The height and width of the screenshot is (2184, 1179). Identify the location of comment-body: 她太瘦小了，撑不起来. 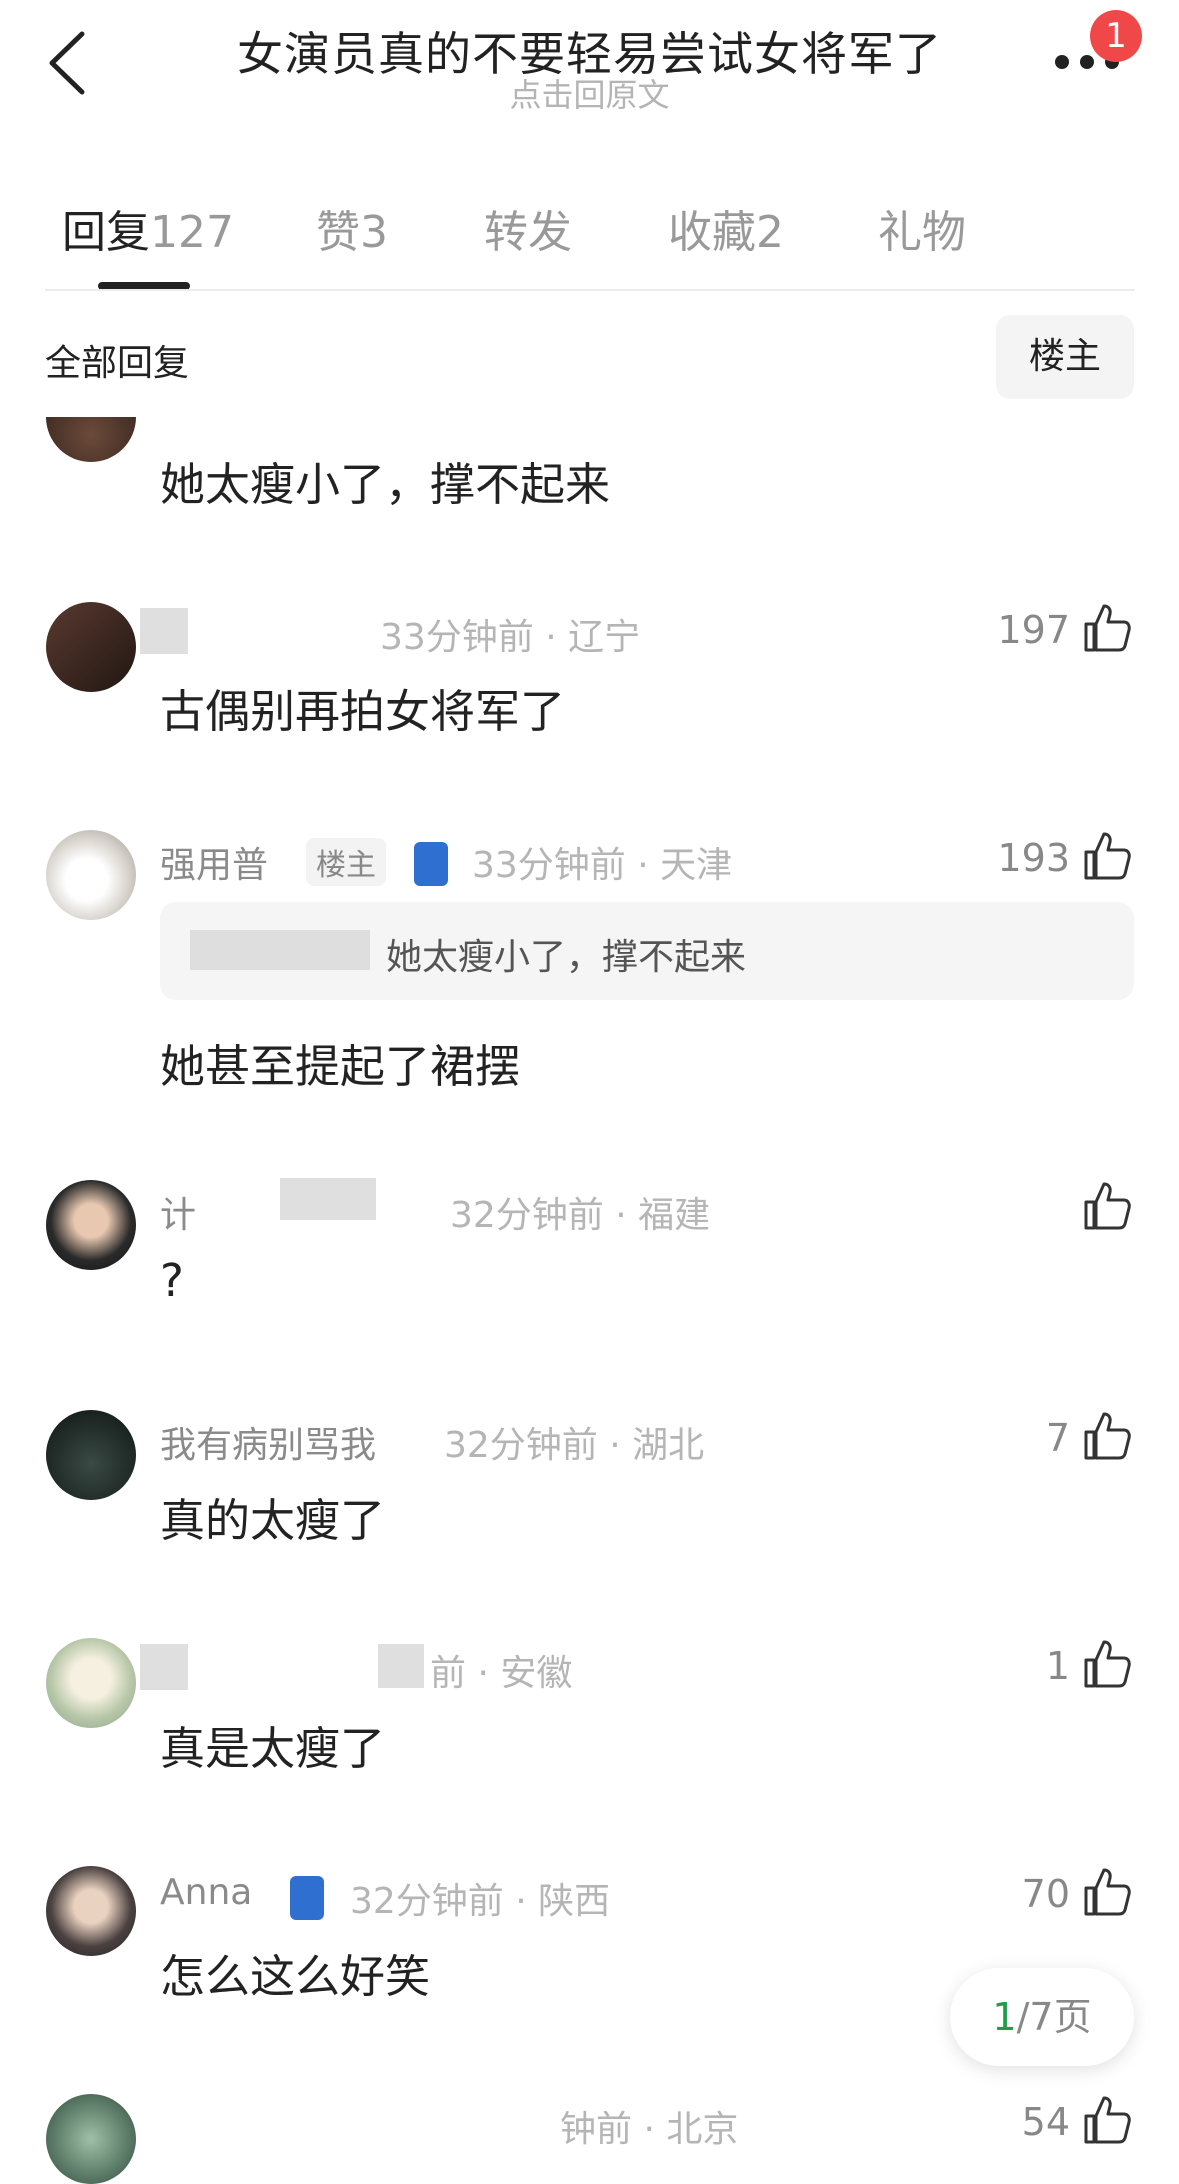
(385, 484).